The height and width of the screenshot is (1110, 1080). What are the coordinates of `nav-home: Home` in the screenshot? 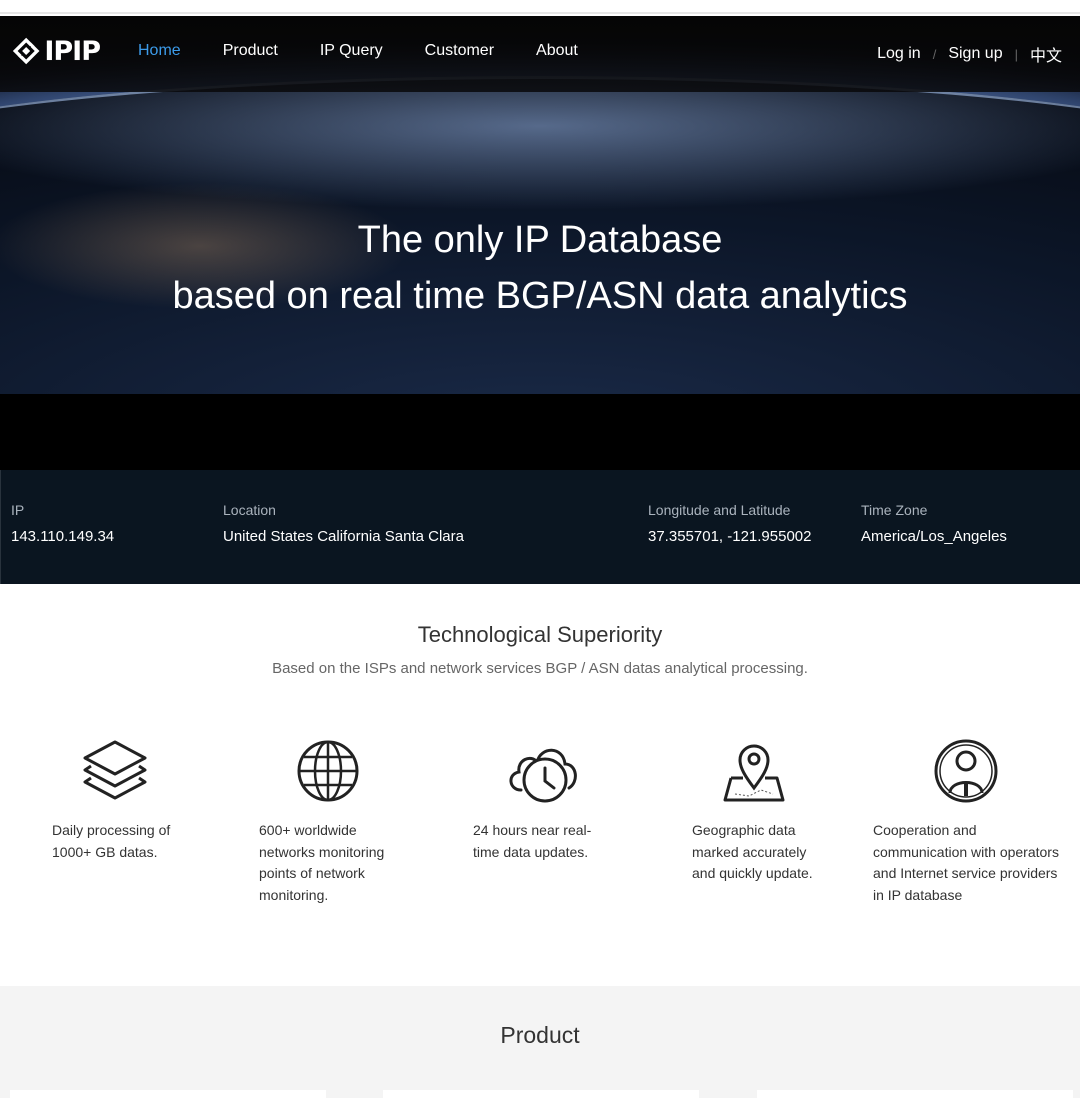 It's located at (159, 51).